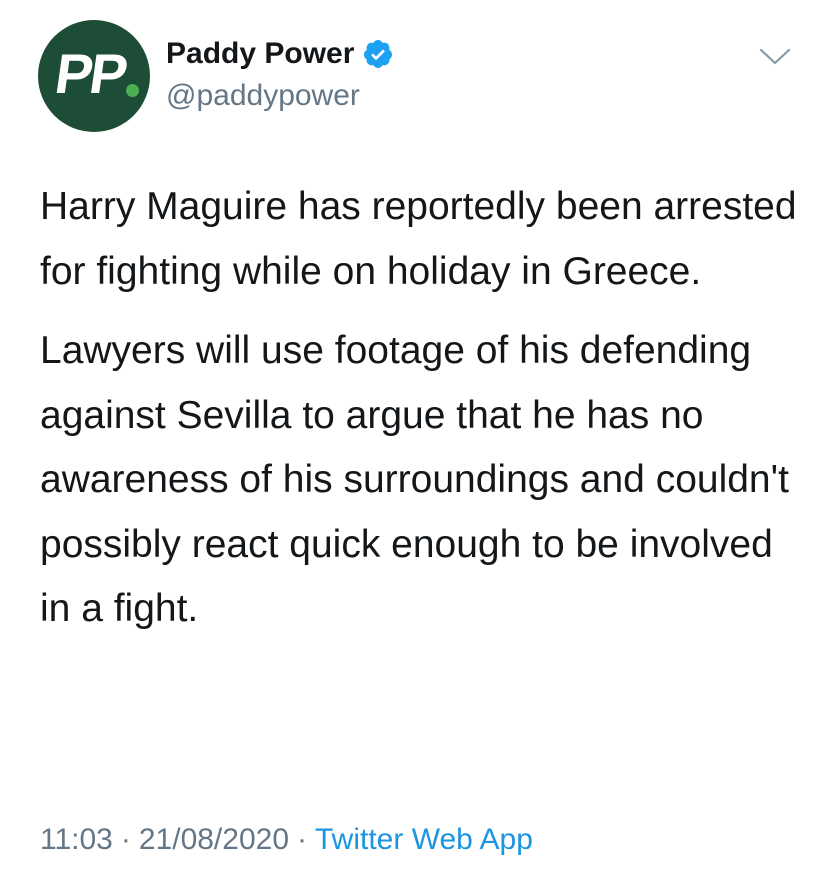 Image resolution: width=828 pixels, height=876 pixels. Describe the element at coordinates (132, 90) in the screenshot. I see `avatar-logo-dot` at that location.